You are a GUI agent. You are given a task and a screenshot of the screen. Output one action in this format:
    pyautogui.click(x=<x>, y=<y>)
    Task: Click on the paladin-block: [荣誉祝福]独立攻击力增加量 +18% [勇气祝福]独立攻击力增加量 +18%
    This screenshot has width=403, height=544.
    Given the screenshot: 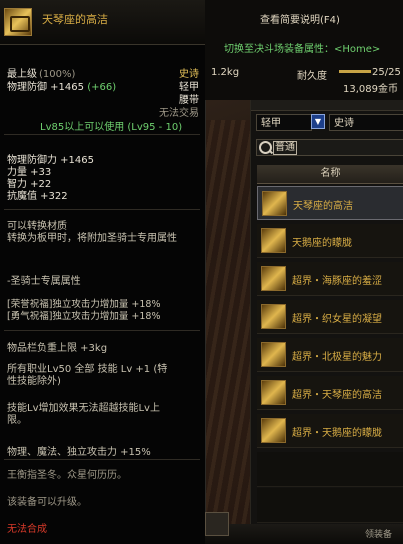 What is the action you would take?
    pyautogui.click(x=84, y=311)
    